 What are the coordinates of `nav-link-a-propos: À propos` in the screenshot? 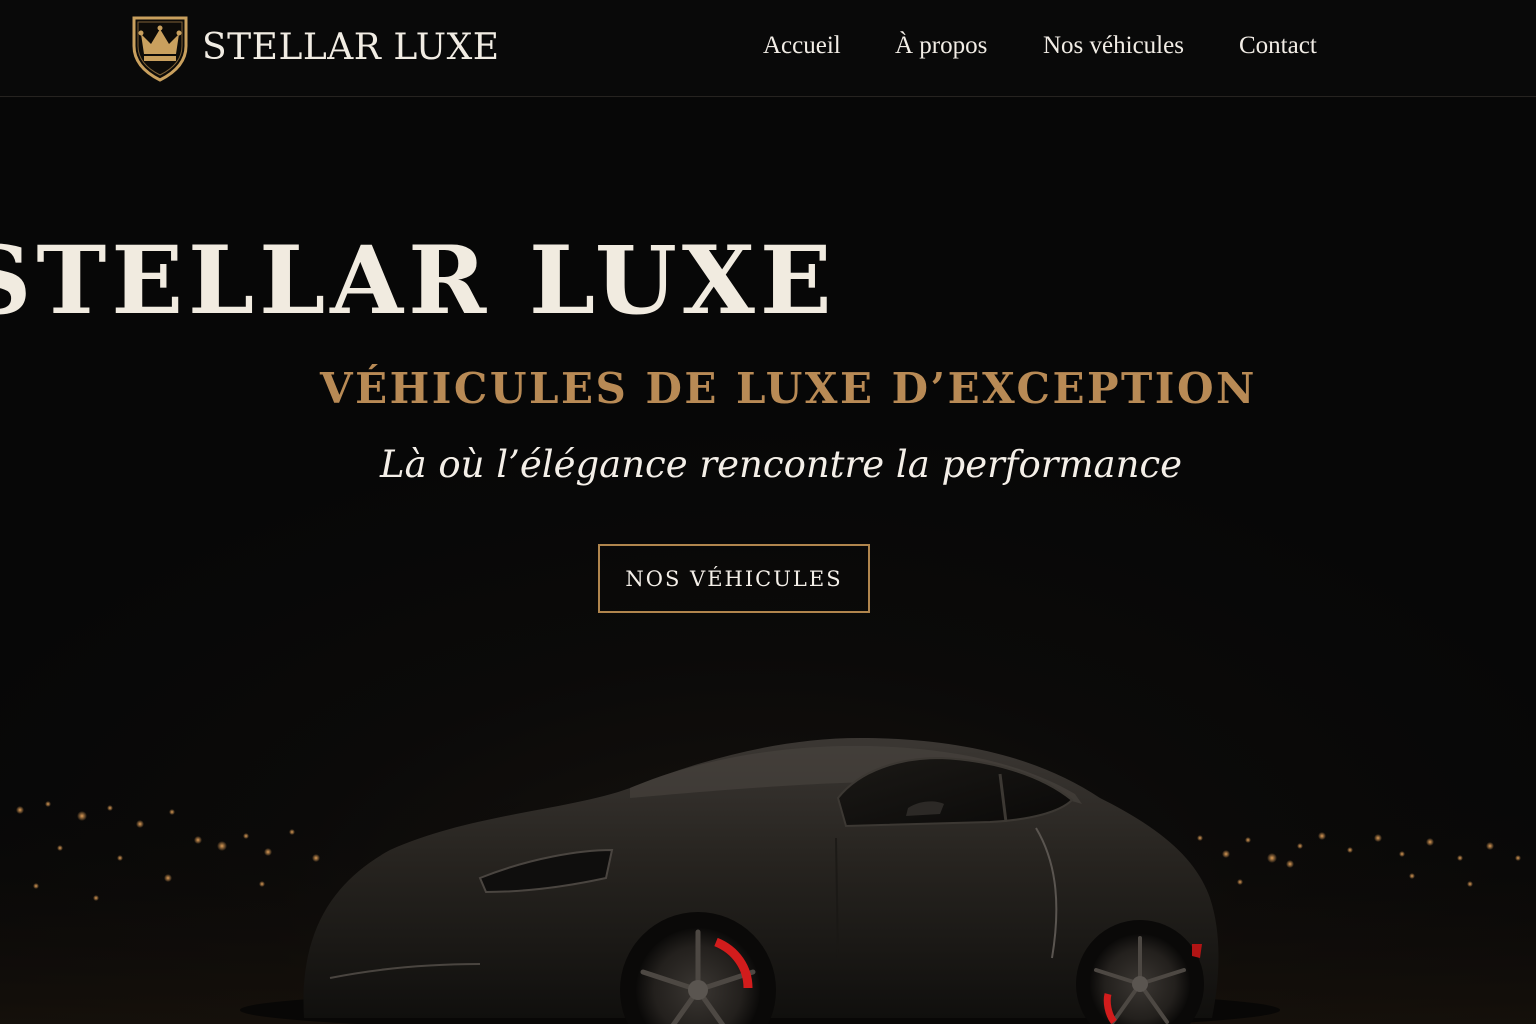 It's located at (941, 46).